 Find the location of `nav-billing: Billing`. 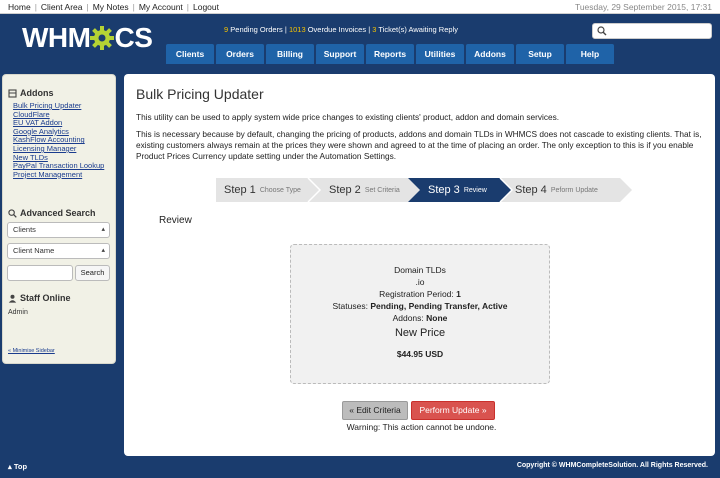

nav-billing: Billing is located at coordinates (290, 54).